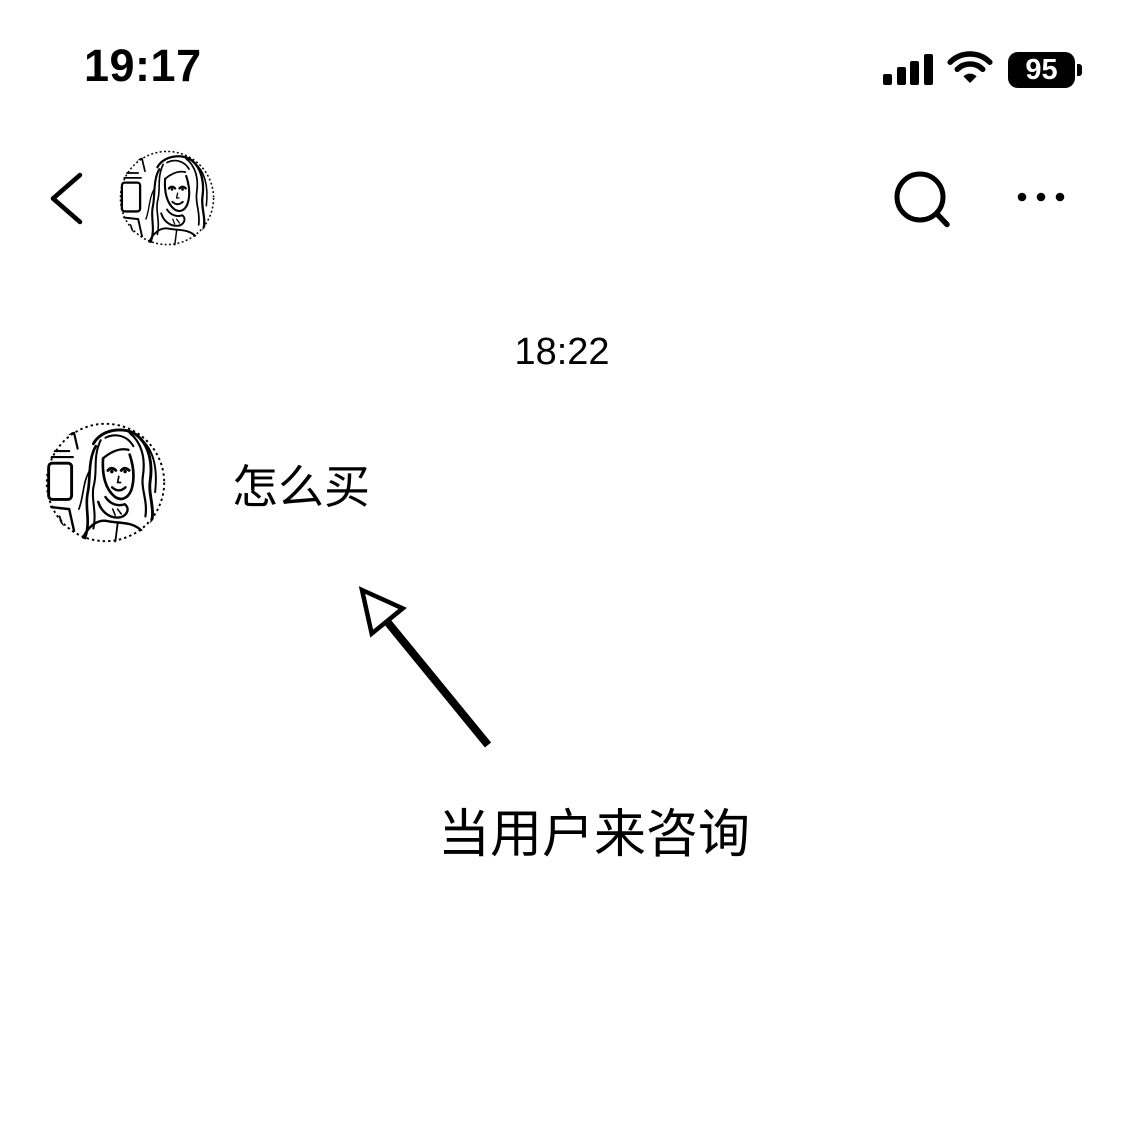 This screenshot has height=1125, width=1125. I want to click on chevron-left-icon, so click(66, 198).